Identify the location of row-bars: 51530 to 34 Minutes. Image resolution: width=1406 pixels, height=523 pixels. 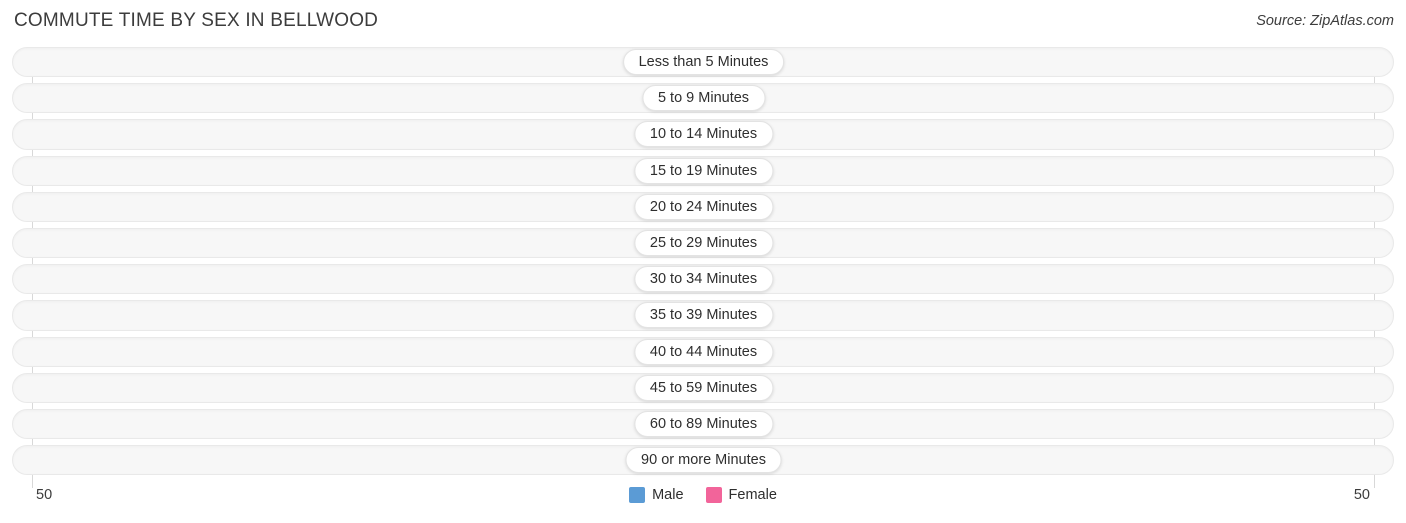
(703, 279).